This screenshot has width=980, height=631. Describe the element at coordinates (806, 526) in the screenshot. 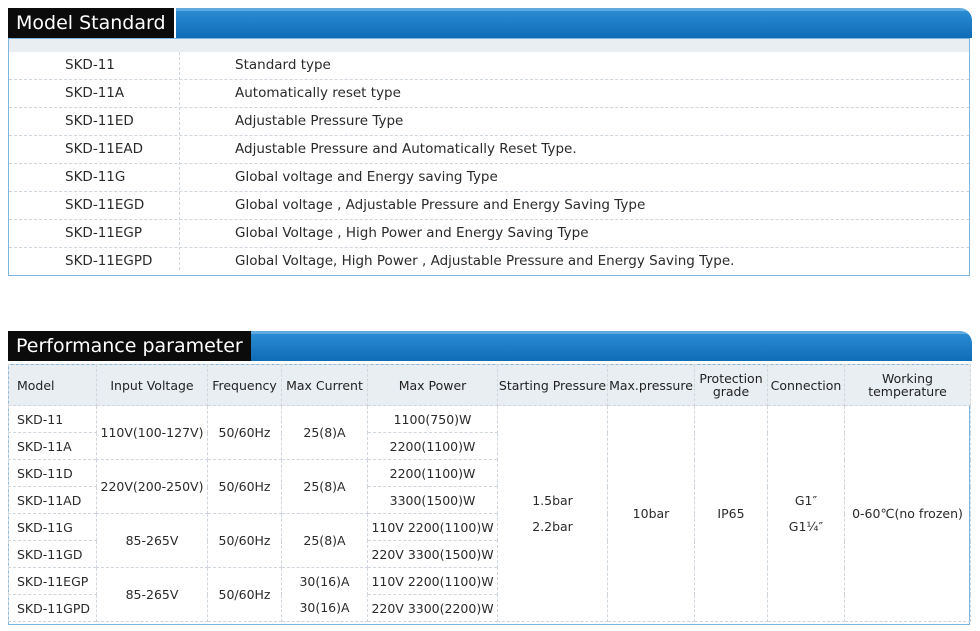

I see `connection-value: G1¼″` at that location.